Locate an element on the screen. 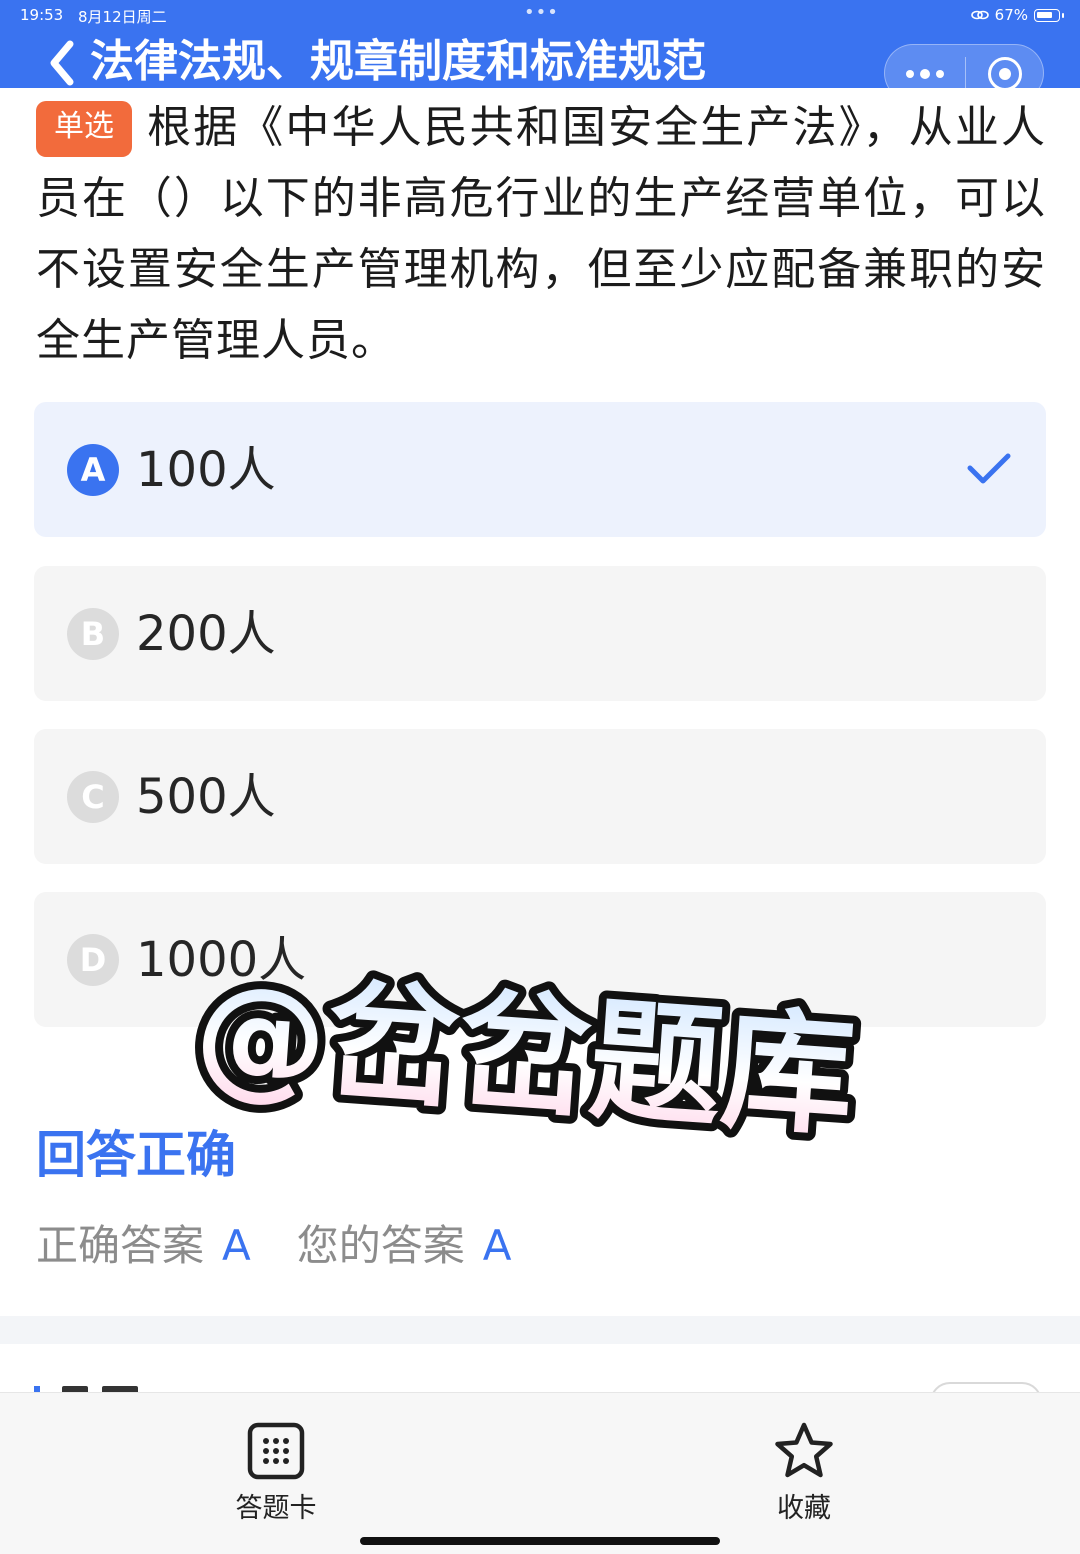 This screenshot has width=1080, height=1554. more-dots-icon is located at coordinates (910, 74).